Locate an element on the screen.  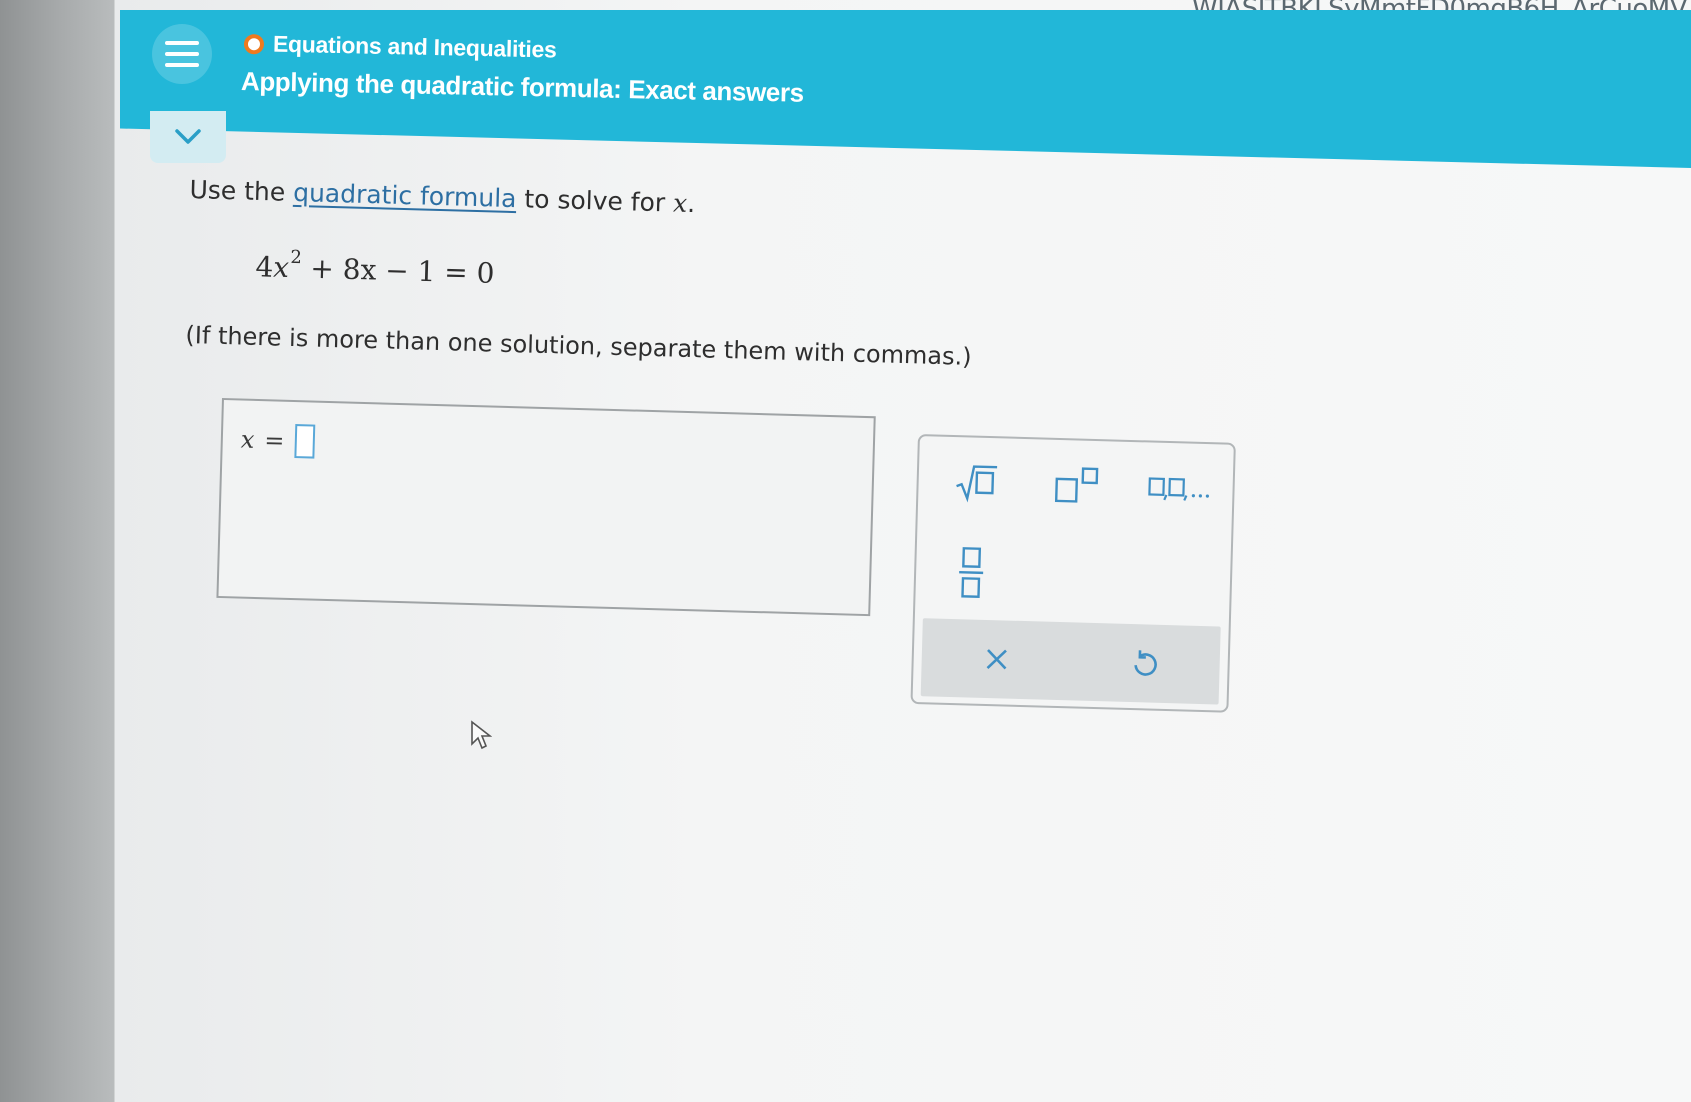
close-icon is located at coordinates (996, 659).